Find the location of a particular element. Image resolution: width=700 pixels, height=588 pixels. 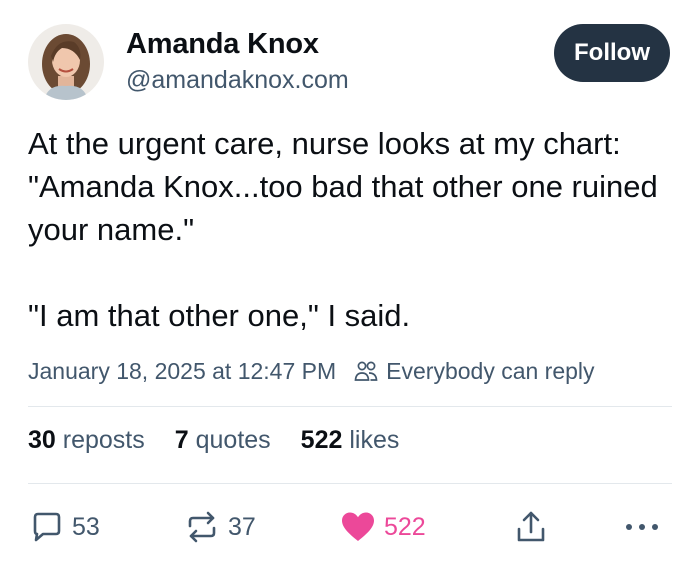

action-bar: 53 37 522 is located at coordinates (350, 527).